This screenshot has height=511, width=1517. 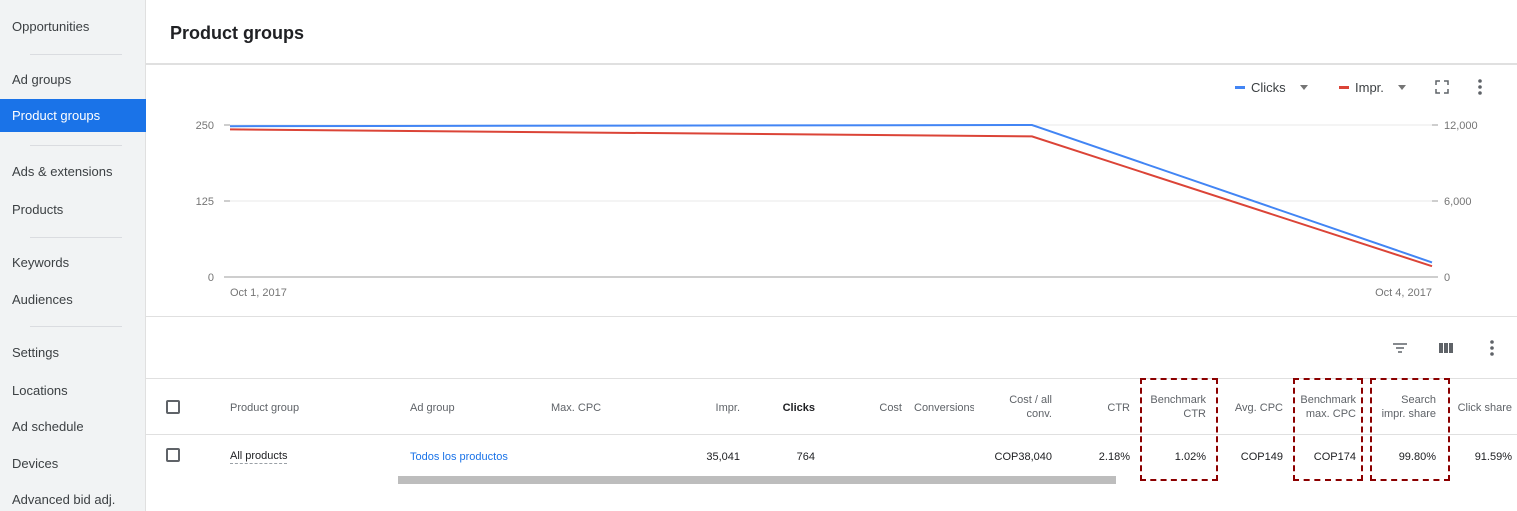 What do you see at coordinates (1021, 400) in the screenshot?
I see `column-header-cost-conv-1: Cost / all` at bounding box center [1021, 400].